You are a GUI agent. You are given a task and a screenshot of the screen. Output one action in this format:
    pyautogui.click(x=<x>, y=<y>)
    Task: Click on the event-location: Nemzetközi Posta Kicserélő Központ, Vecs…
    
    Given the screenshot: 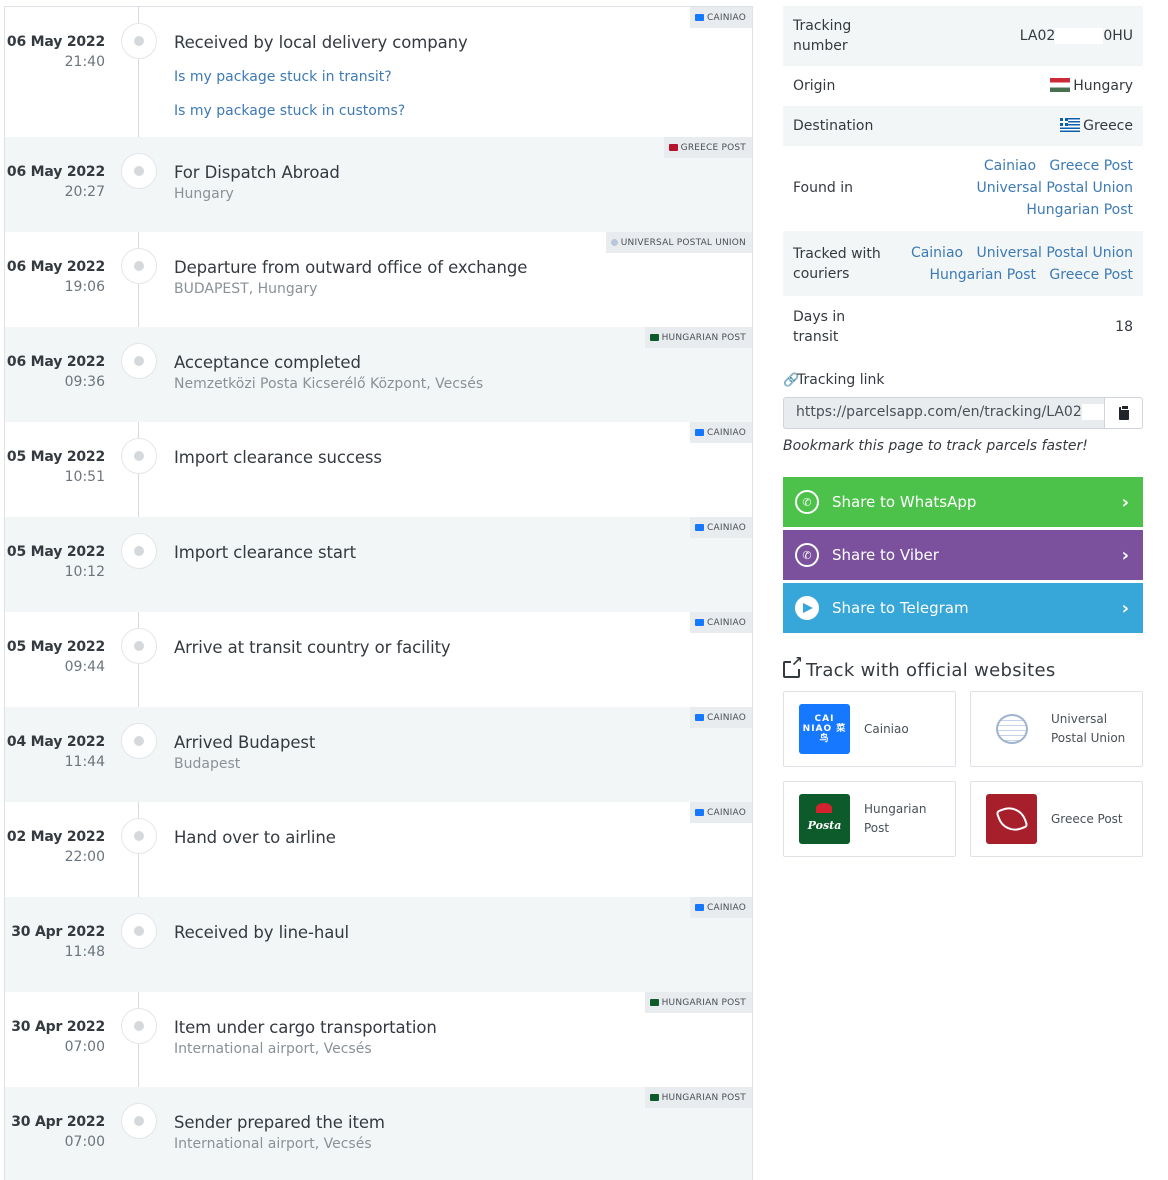 What is the action you would take?
    pyautogui.click(x=329, y=384)
    